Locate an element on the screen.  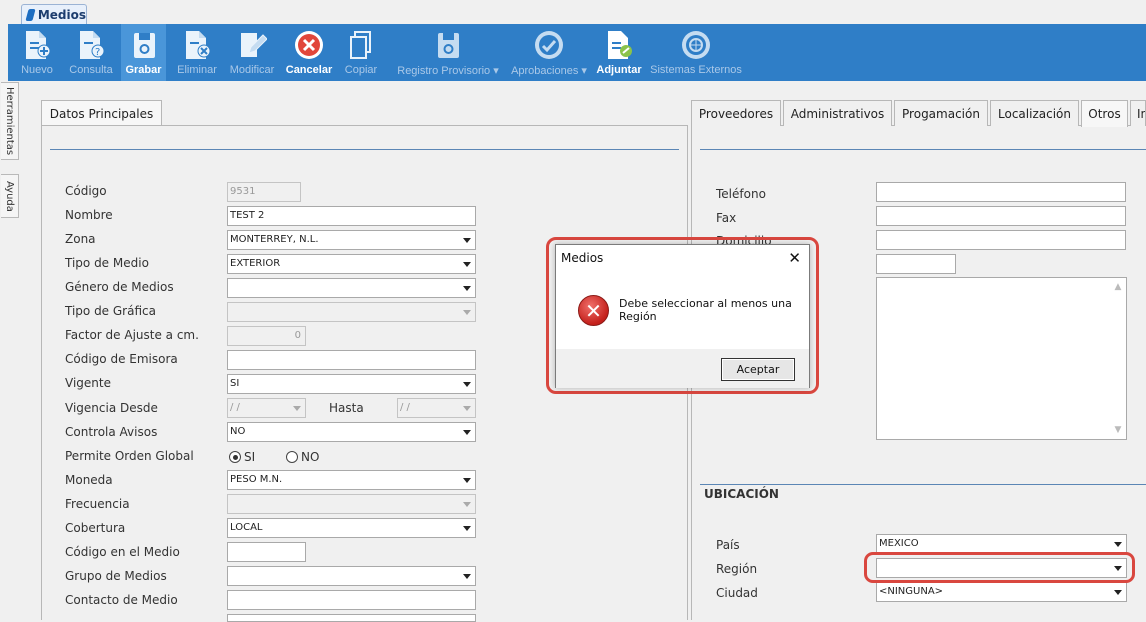
vigente-value: SI is located at coordinates (235, 383).